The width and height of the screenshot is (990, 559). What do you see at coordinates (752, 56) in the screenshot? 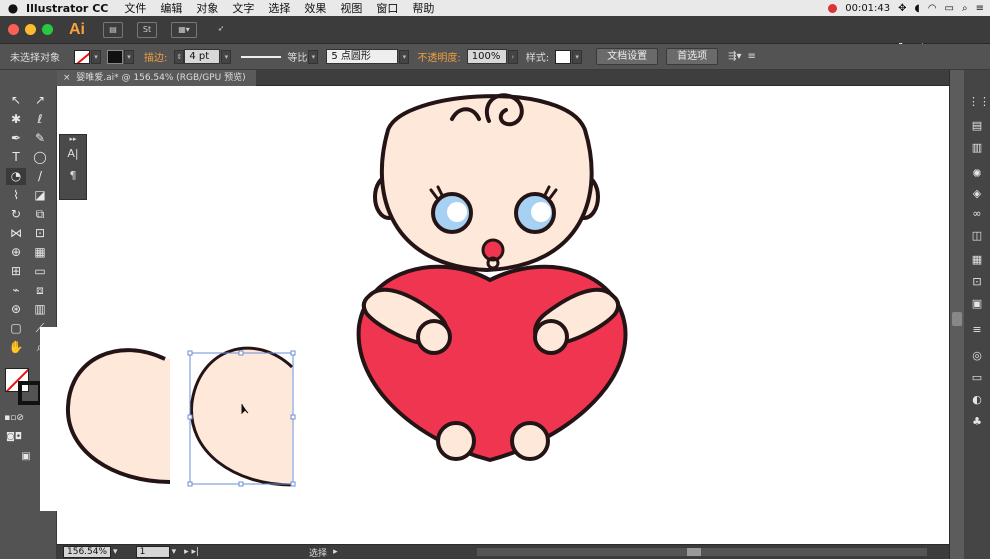
I see `panel-menu-icon: ≡` at bounding box center [752, 56].